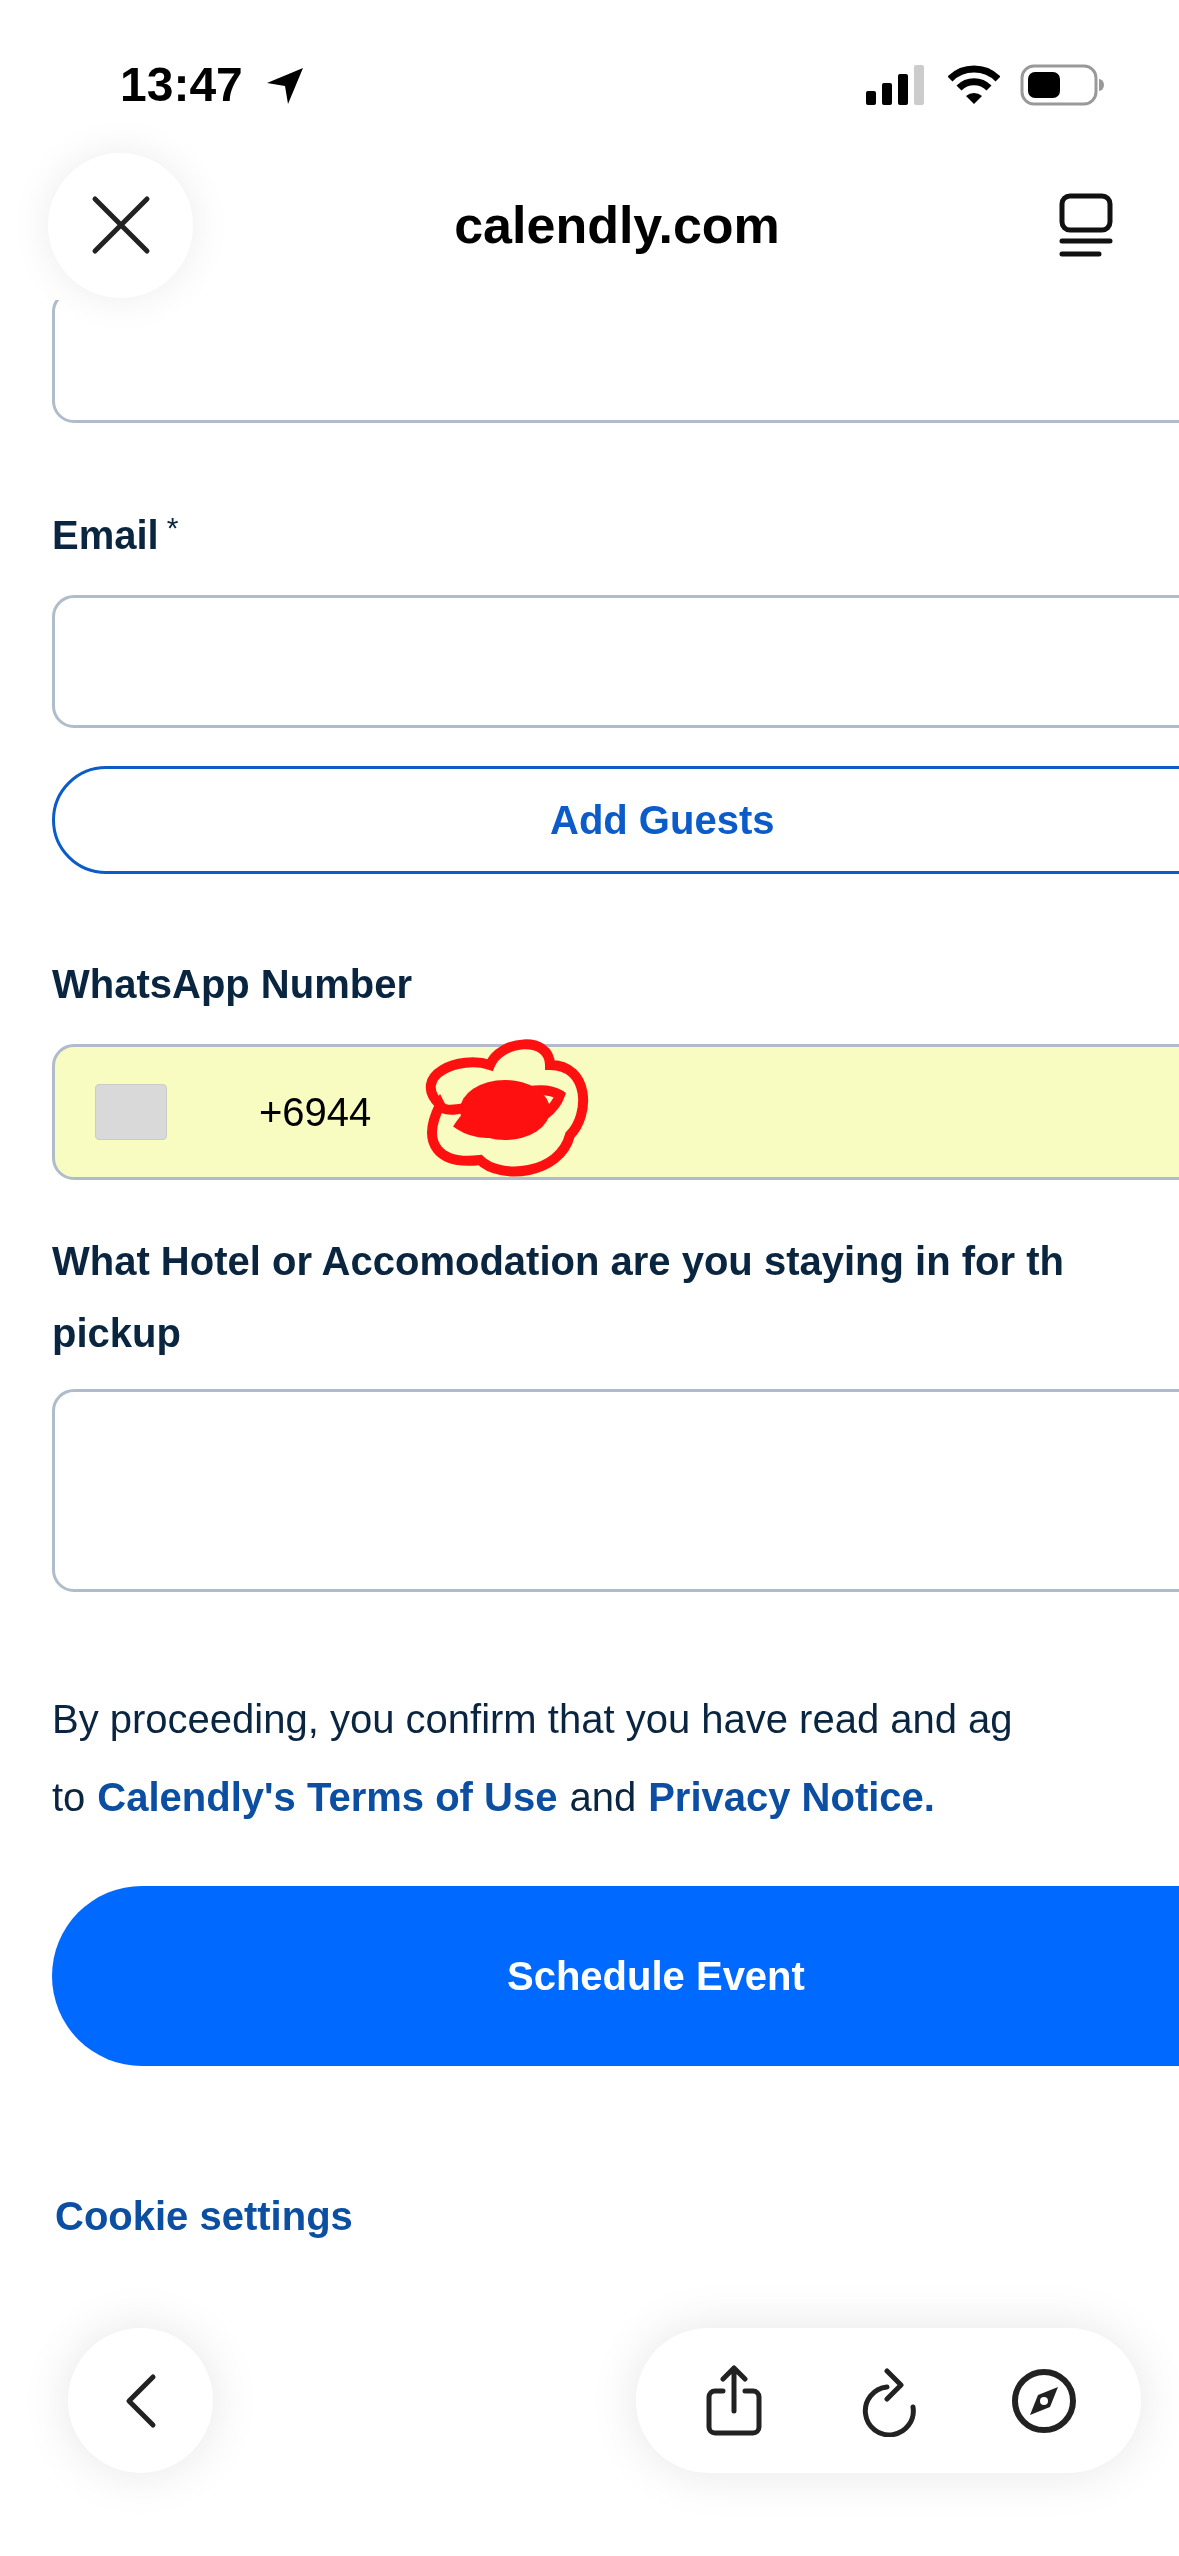 The height and width of the screenshot is (2556, 1179). What do you see at coordinates (615, 820) in the screenshot?
I see `add-guests-button: Add Guests` at bounding box center [615, 820].